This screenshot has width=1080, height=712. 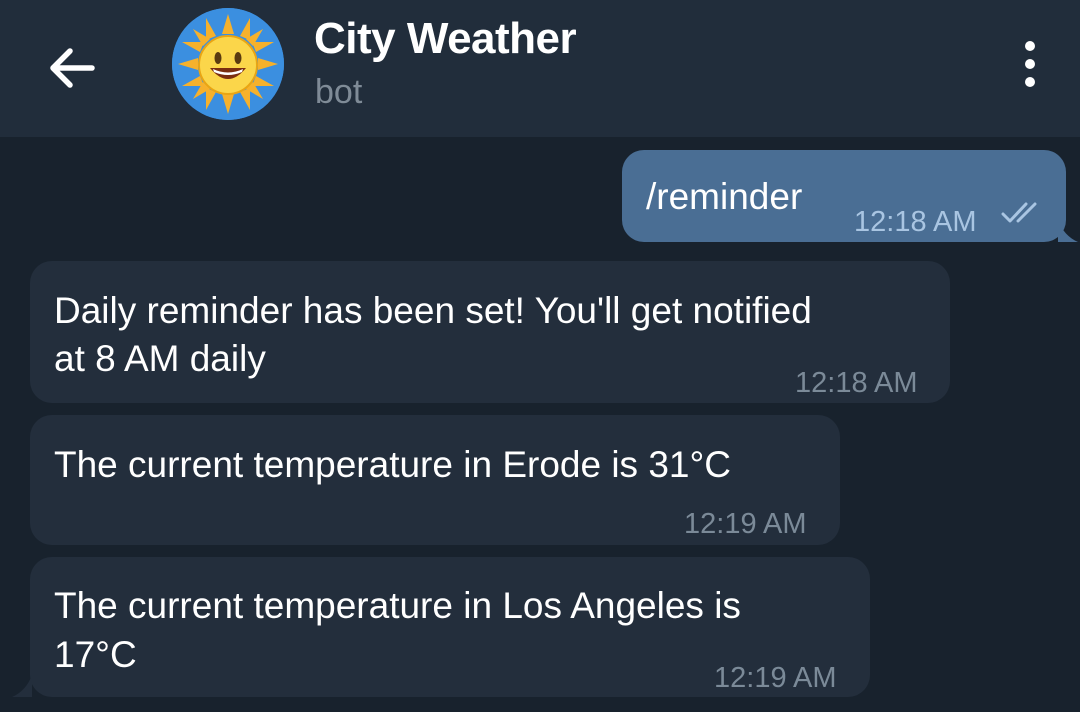 I want to click on more-vertical-icon, so click(x=1030, y=64).